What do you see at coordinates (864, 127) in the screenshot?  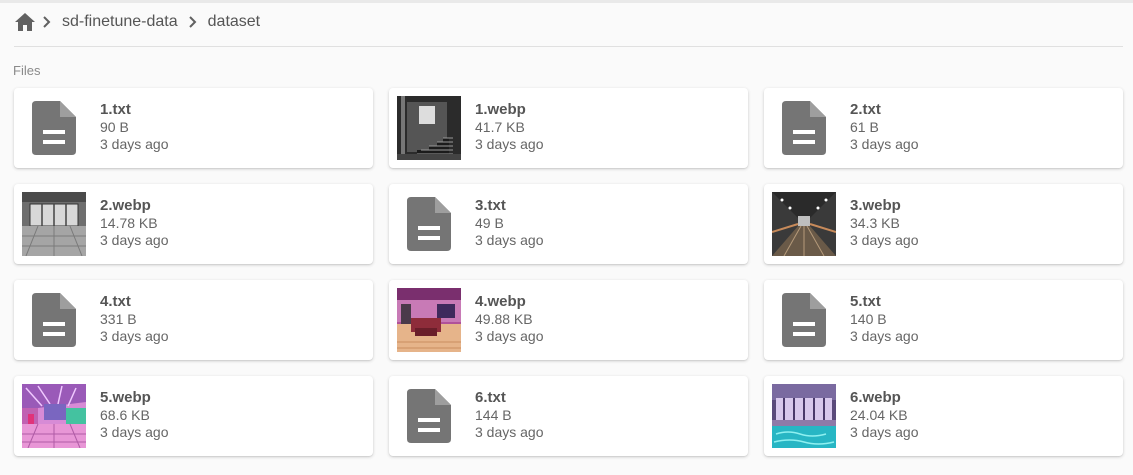 I see `file-size: 61 B` at bounding box center [864, 127].